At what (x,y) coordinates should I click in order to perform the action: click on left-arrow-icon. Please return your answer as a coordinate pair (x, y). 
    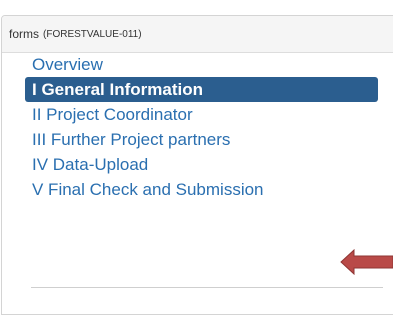
    Looking at the image, I should click on (366, 262).